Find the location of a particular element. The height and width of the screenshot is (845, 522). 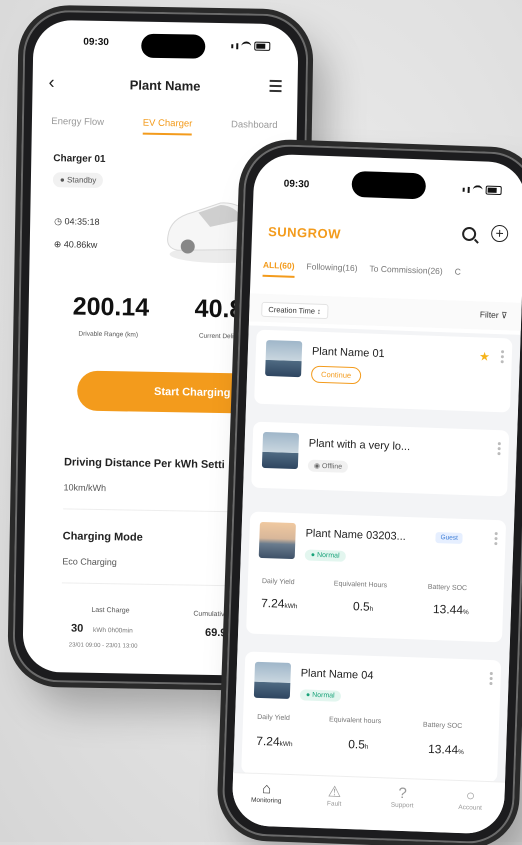

nav-fault: ⚠ Fault is located at coordinates (334, 803).